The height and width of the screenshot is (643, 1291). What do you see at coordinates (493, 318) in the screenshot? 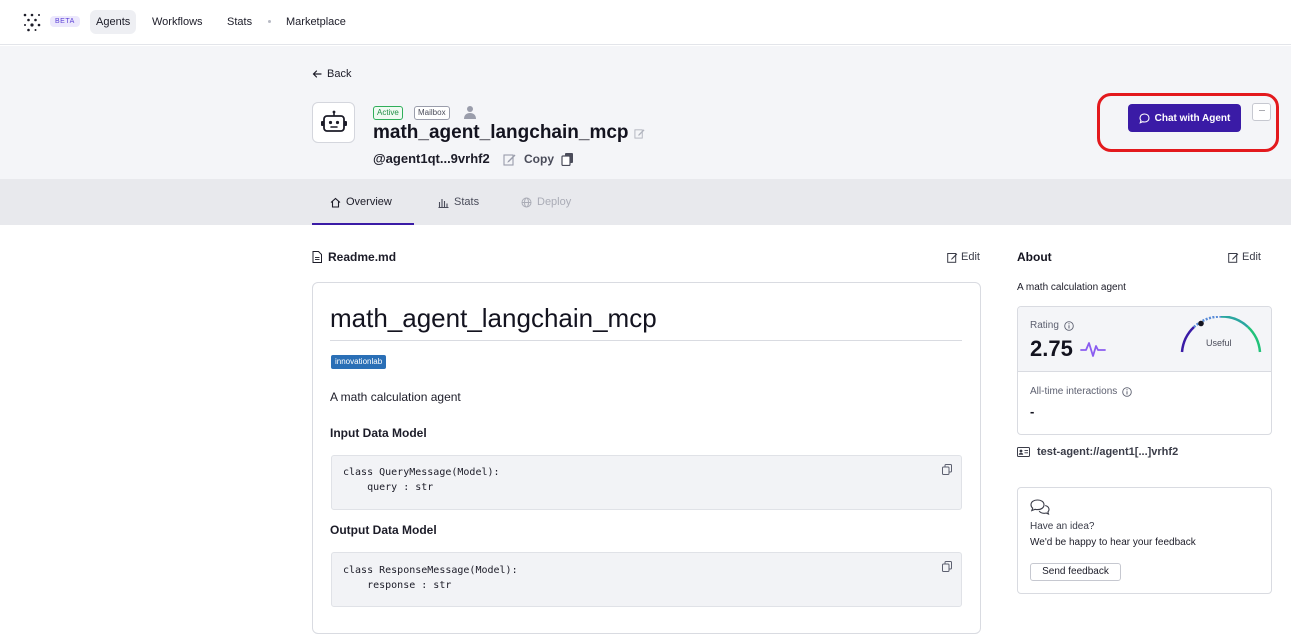
I see `readme-title: math_agent_langchain_mcp` at bounding box center [493, 318].